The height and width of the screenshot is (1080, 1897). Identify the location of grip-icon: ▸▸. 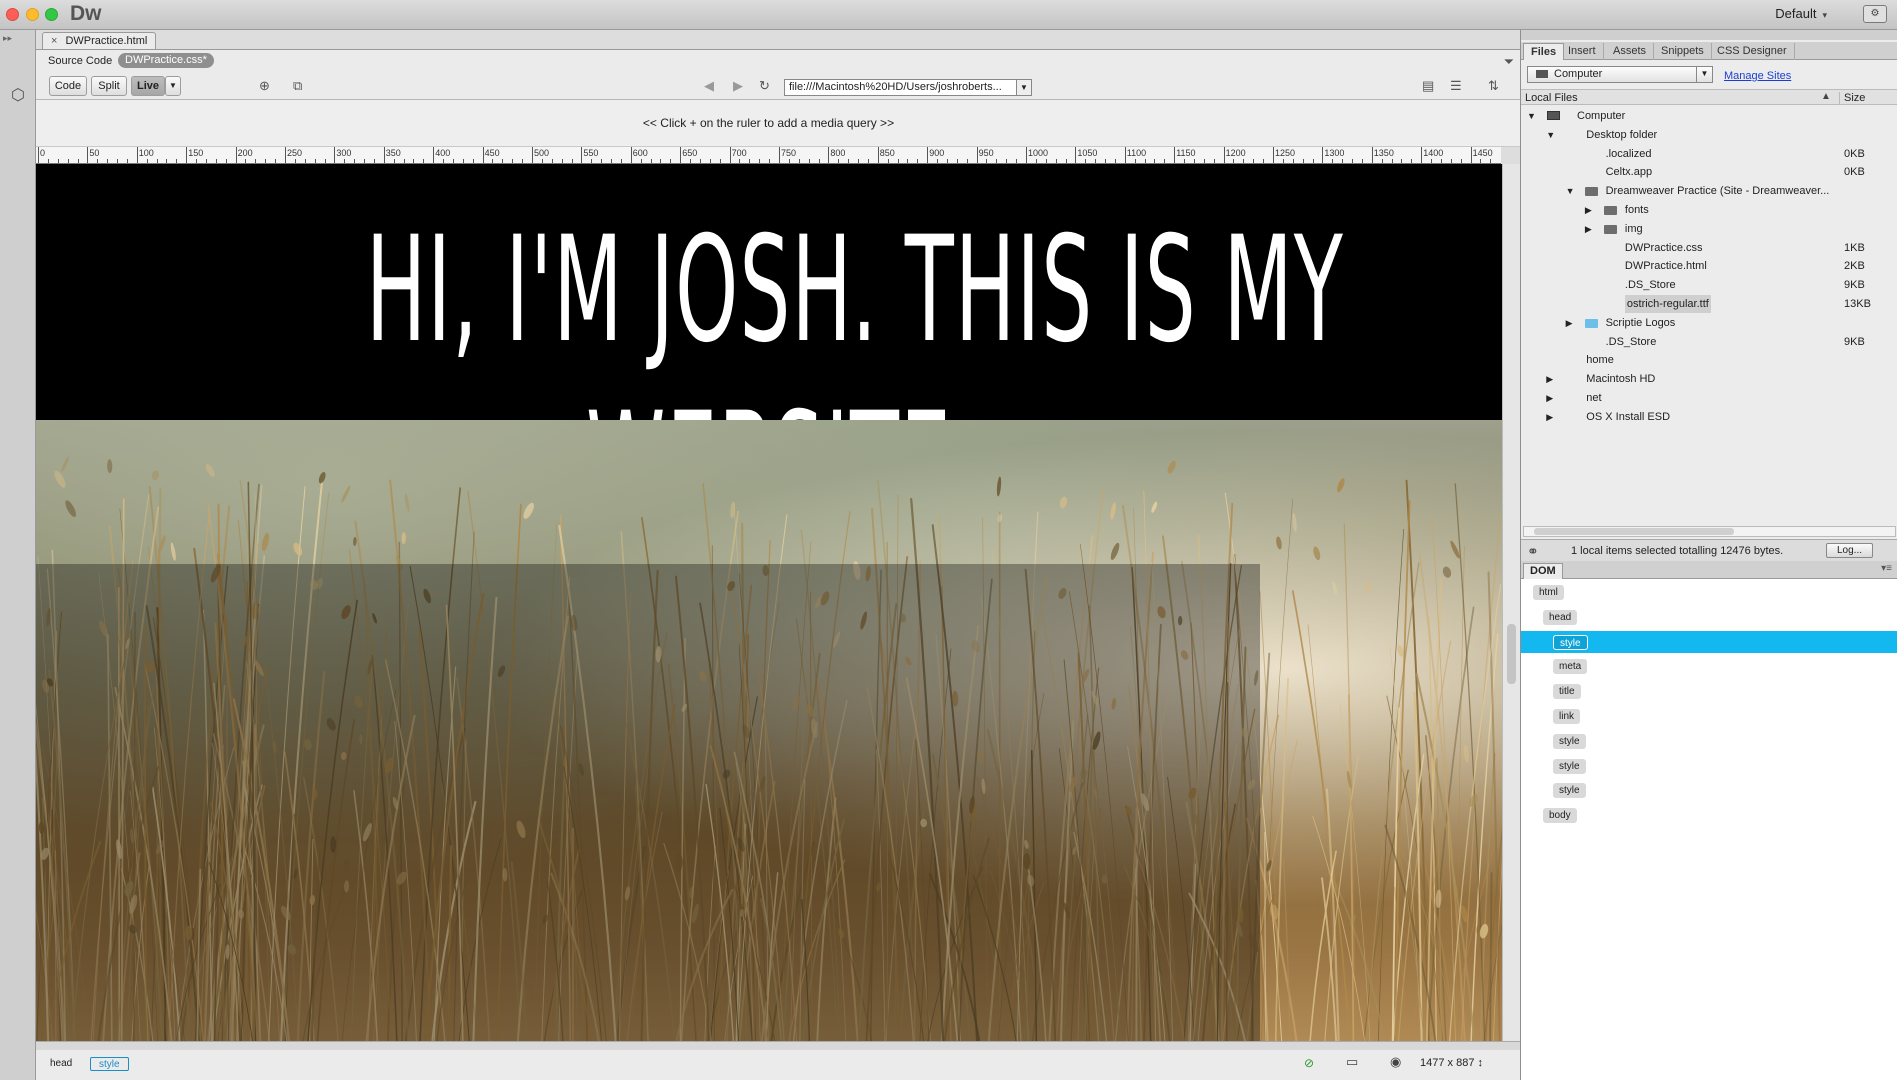
(7, 38).